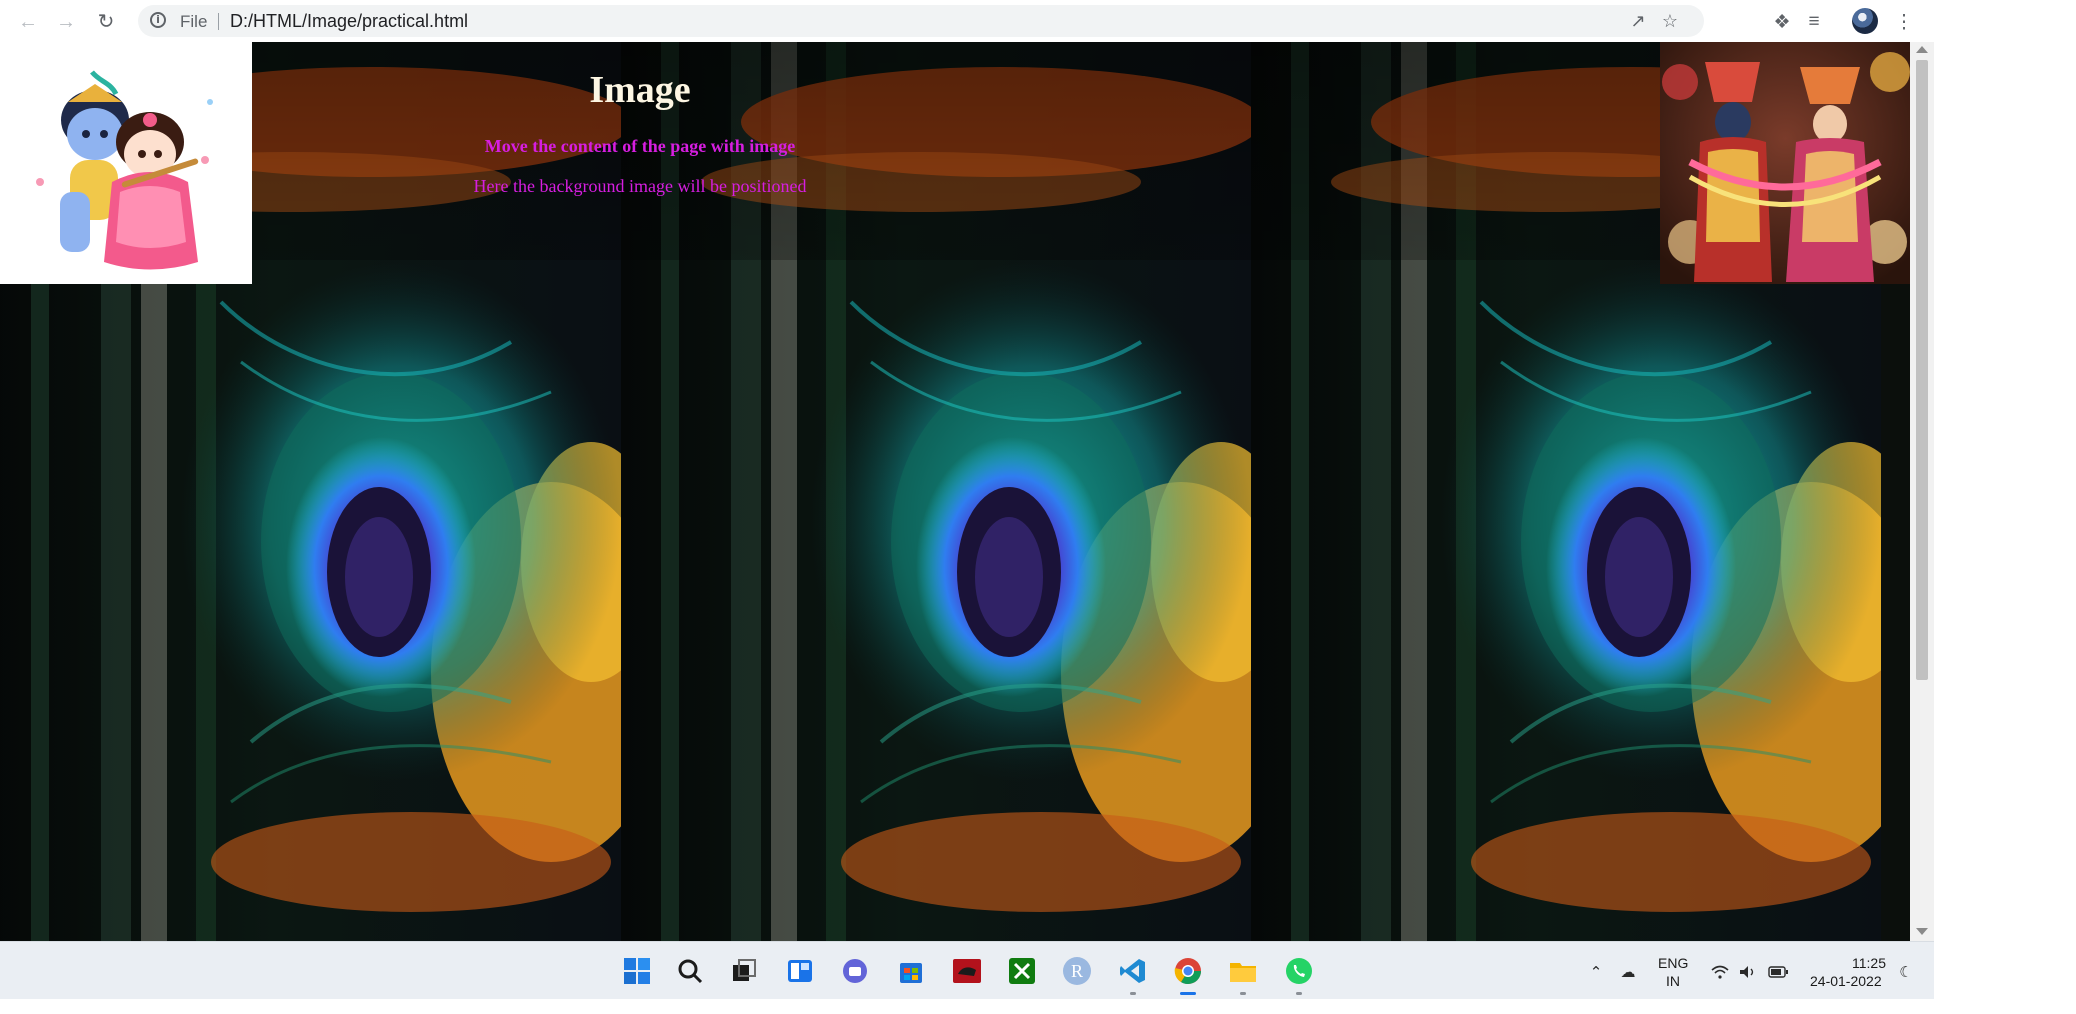 Image resolution: width=2076 pixels, height=1014 pixels. I want to click on outer-margin, so click(2005, 507).